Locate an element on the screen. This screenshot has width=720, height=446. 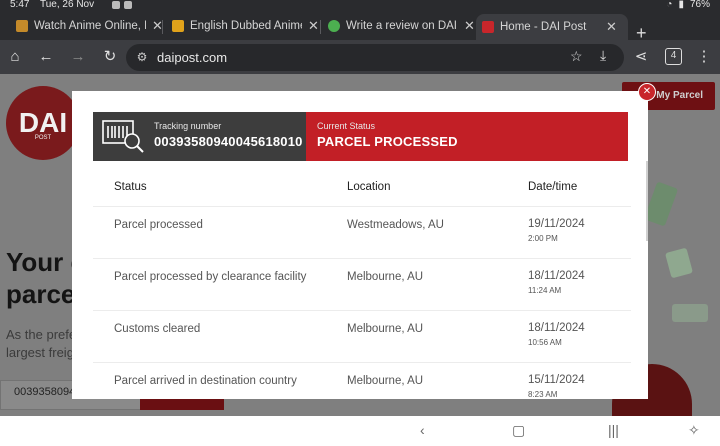
share-icon: ⋖ is located at coordinates (641, 57).